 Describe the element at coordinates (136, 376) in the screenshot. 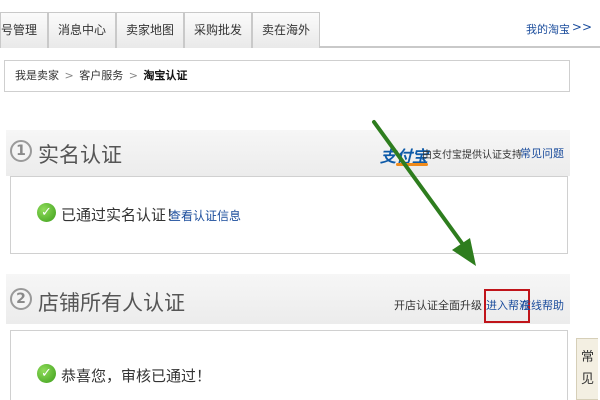

I see `review-status: 恭喜您，审核已通过！` at that location.